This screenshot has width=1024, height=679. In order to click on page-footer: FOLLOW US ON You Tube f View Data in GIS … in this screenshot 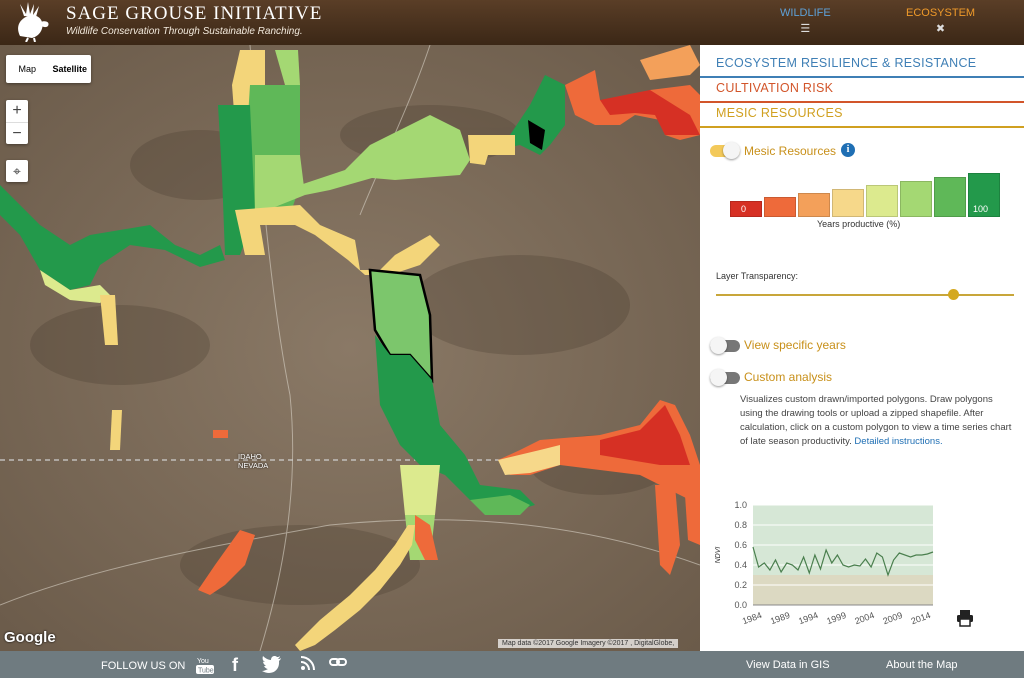, I will do `click(512, 664)`.